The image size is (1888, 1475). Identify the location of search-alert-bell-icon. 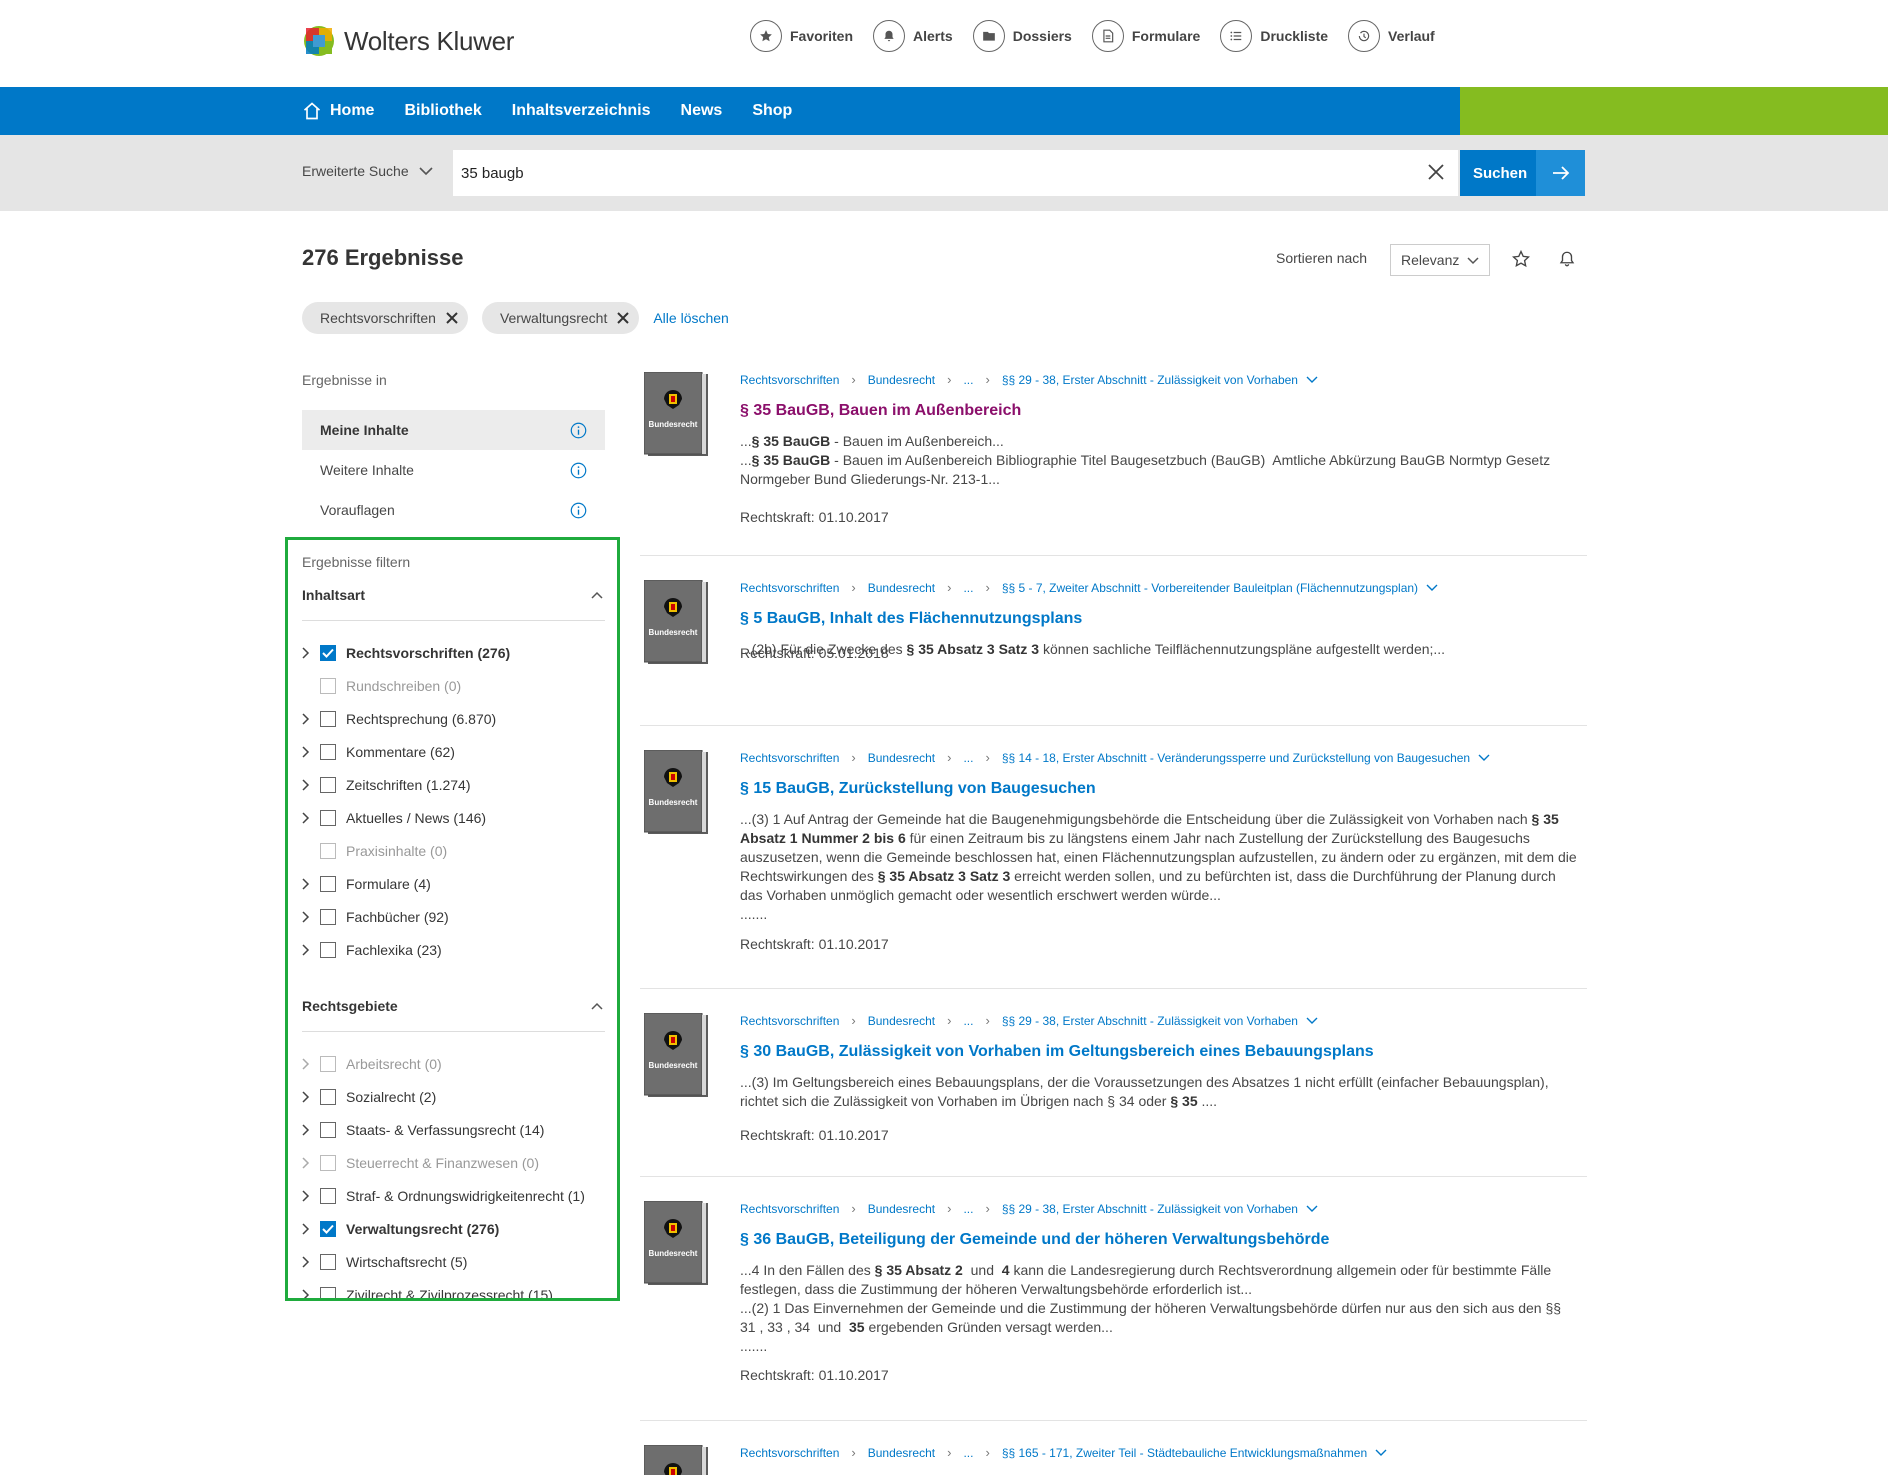
(1567, 260).